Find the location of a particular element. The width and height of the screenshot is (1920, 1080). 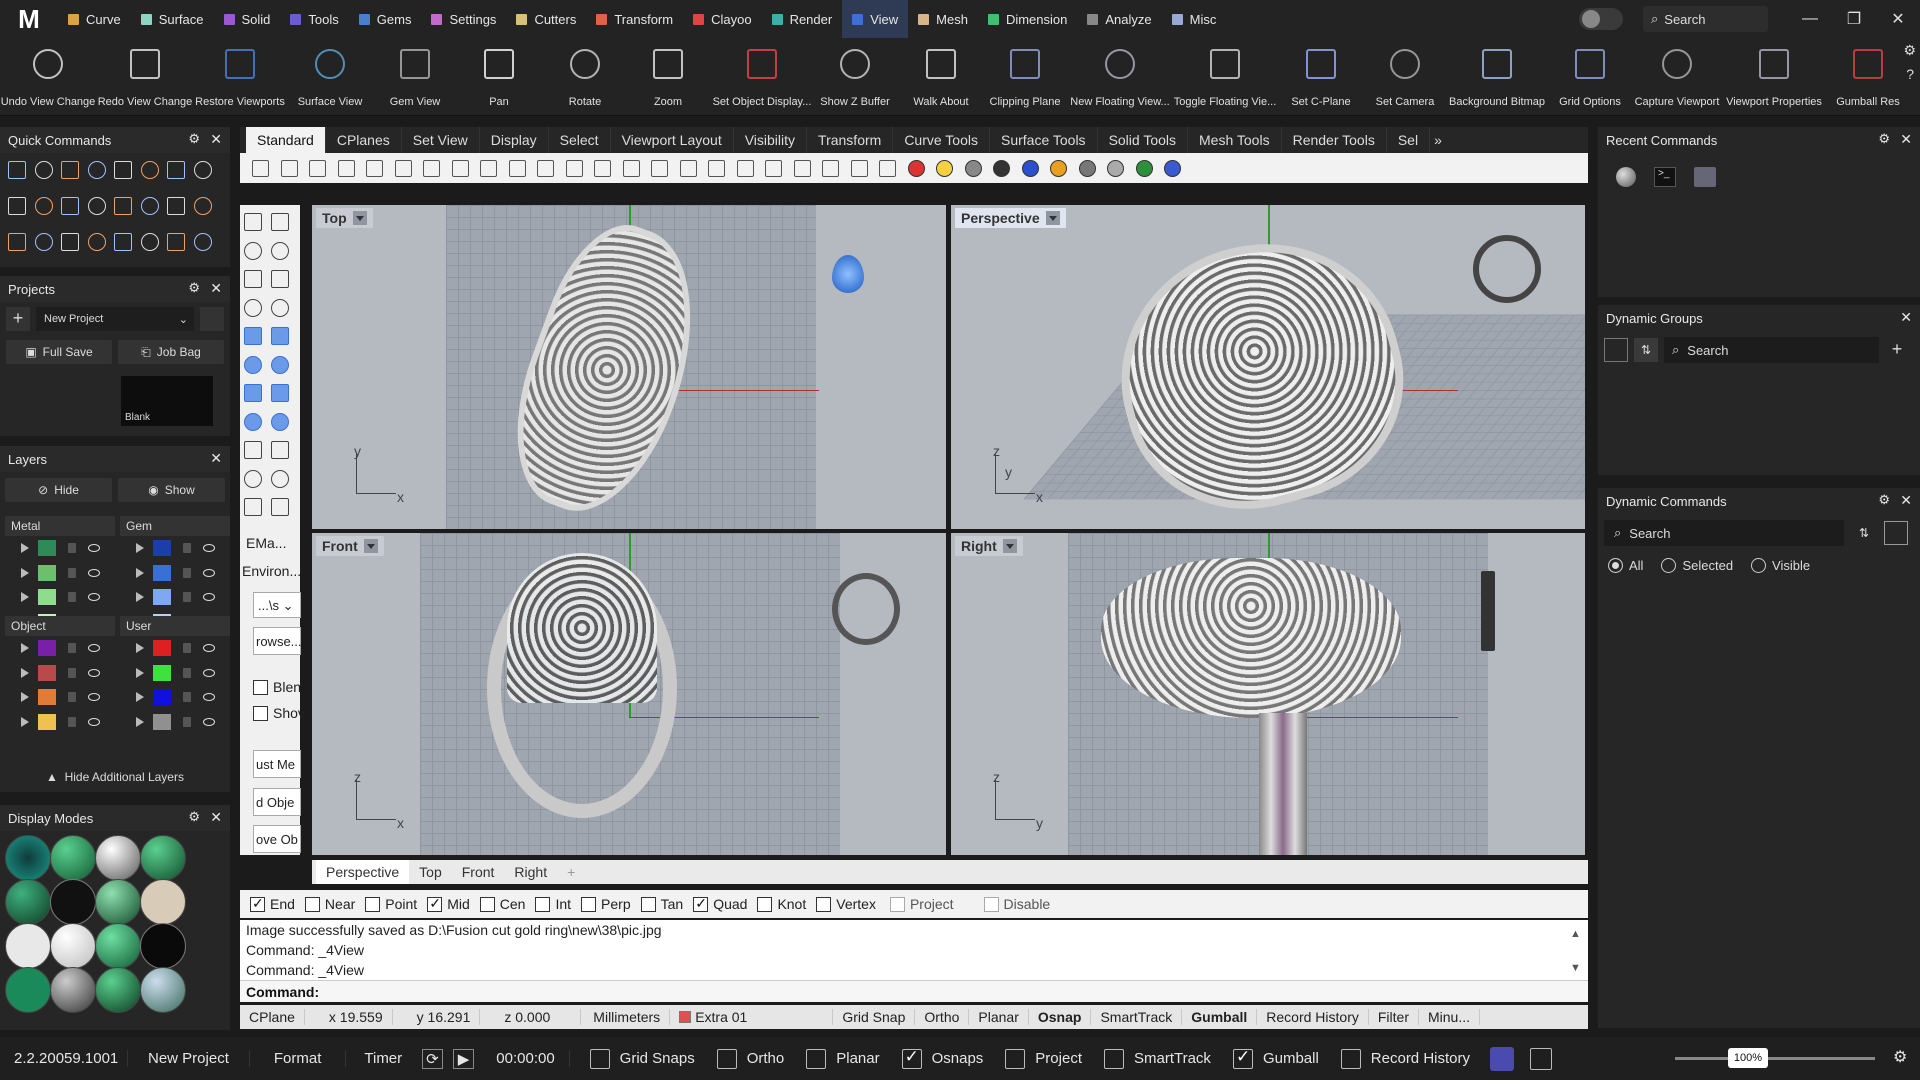

menu-tab-tools: Tools is located at coordinates (314, 19).